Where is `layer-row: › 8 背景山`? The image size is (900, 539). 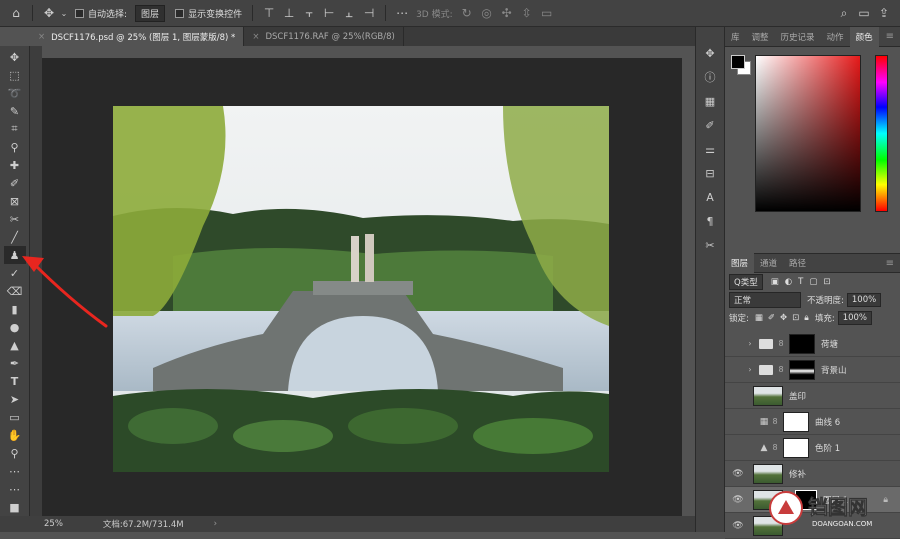
layer-row: › 8 背景山 is located at coordinates (812, 370).